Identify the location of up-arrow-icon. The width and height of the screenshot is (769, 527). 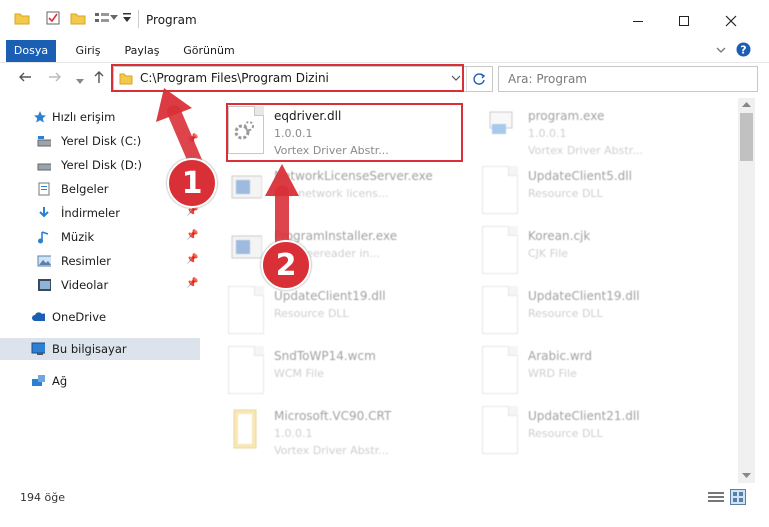
(99, 77).